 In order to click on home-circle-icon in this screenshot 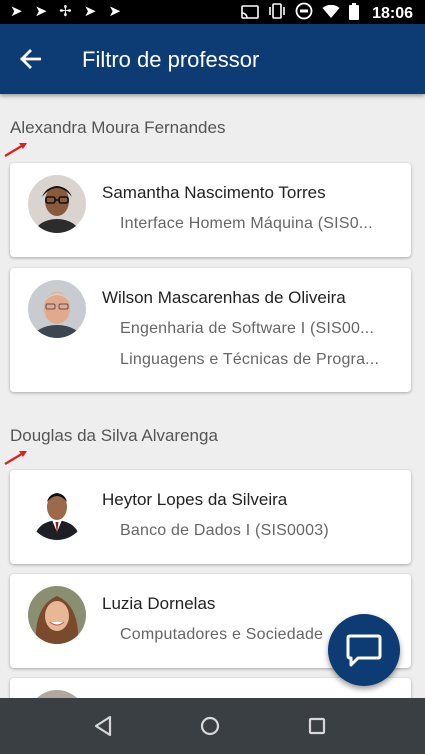, I will do `click(210, 726)`.